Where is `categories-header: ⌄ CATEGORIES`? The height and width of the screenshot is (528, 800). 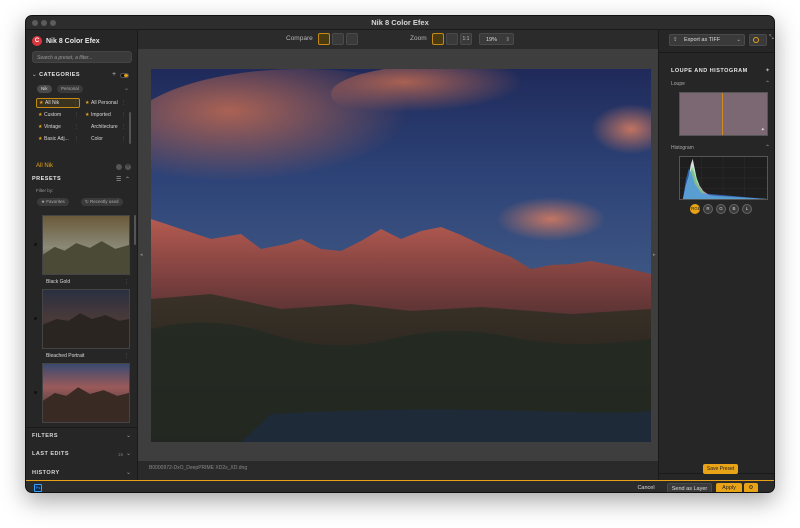
categories-header: ⌄ CATEGORIES is located at coordinates (56, 75).